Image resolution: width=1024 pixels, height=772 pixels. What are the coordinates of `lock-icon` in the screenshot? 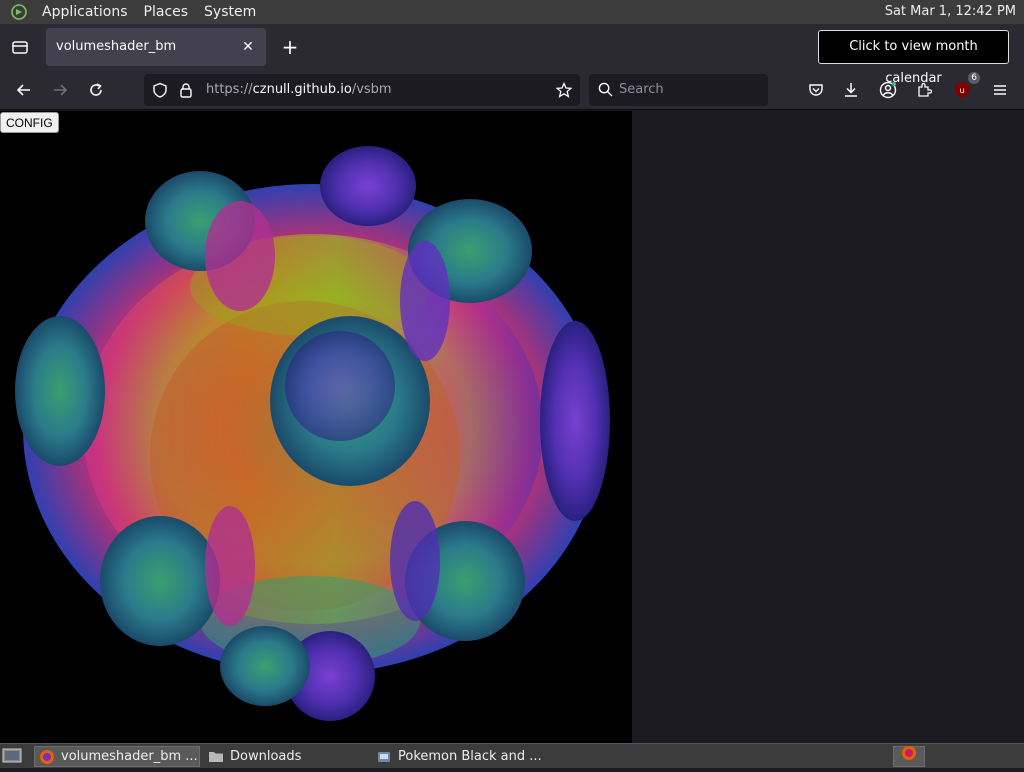 It's located at (186, 92).